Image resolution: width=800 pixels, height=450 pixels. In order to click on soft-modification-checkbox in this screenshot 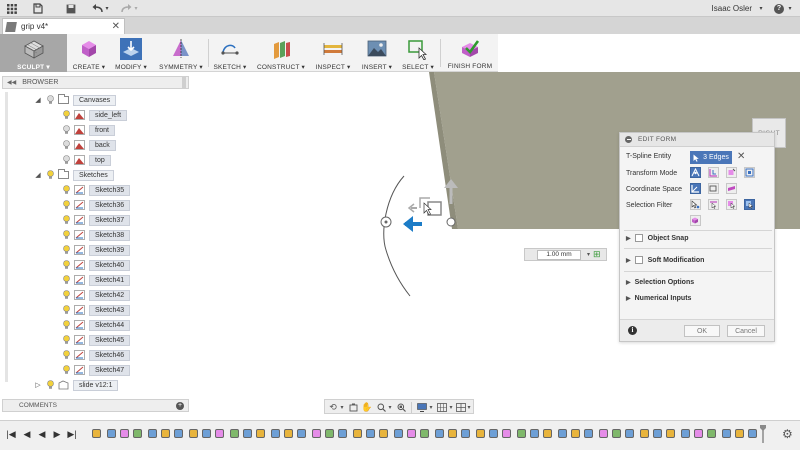, I will do `click(638, 260)`.